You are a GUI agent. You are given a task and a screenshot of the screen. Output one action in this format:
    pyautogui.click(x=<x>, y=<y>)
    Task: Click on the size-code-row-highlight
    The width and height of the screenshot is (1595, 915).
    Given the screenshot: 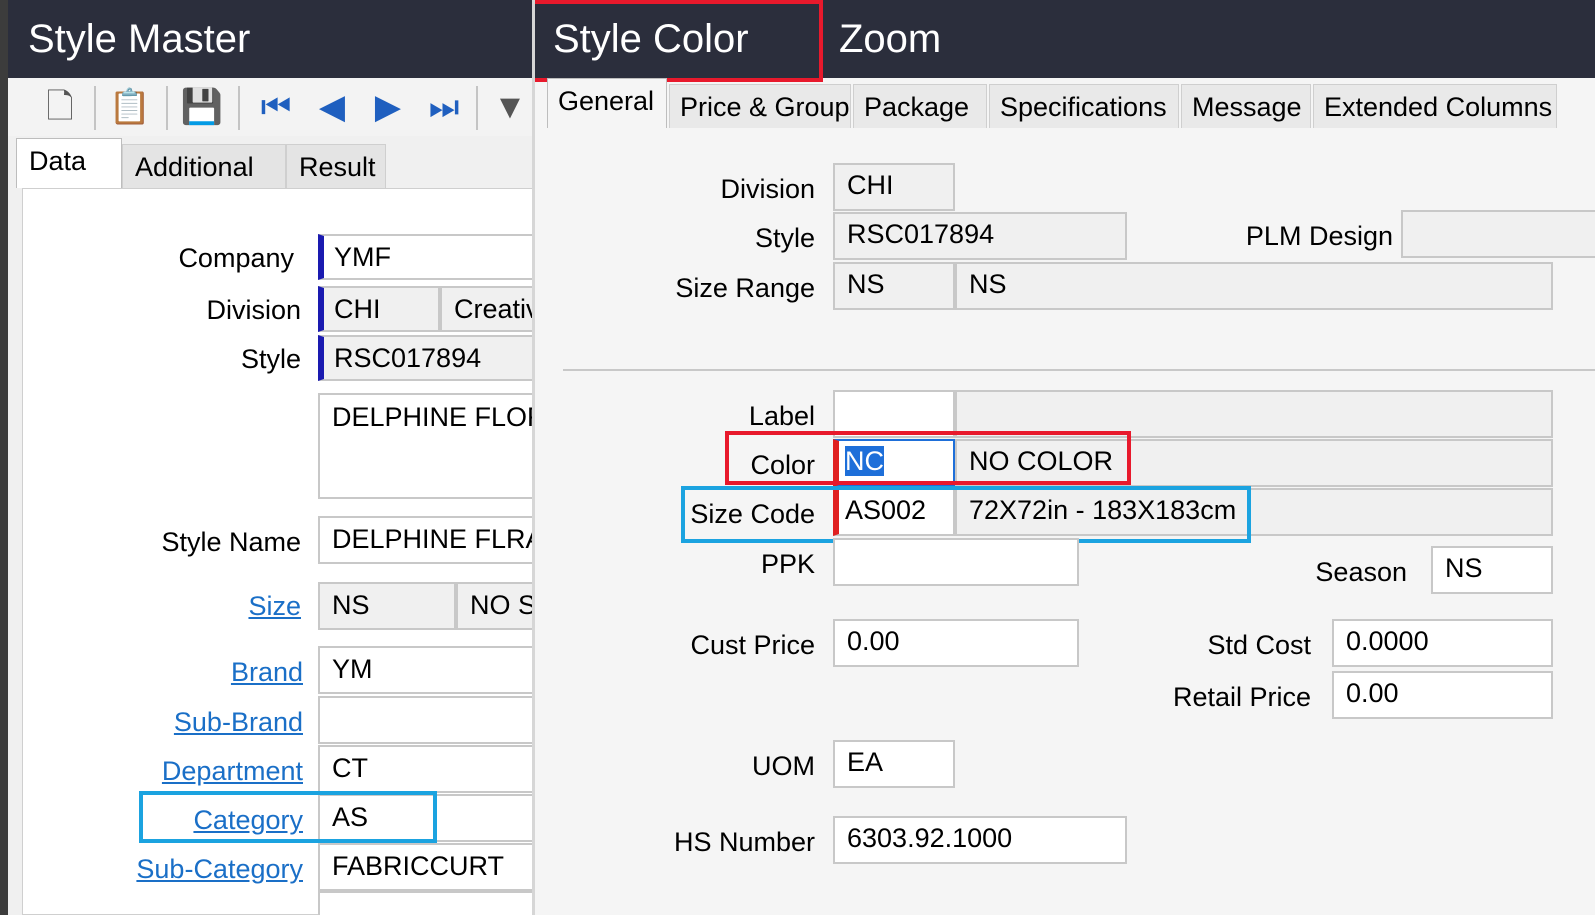 What is the action you would take?
    pyautogui.click(x=966, y=514)
    